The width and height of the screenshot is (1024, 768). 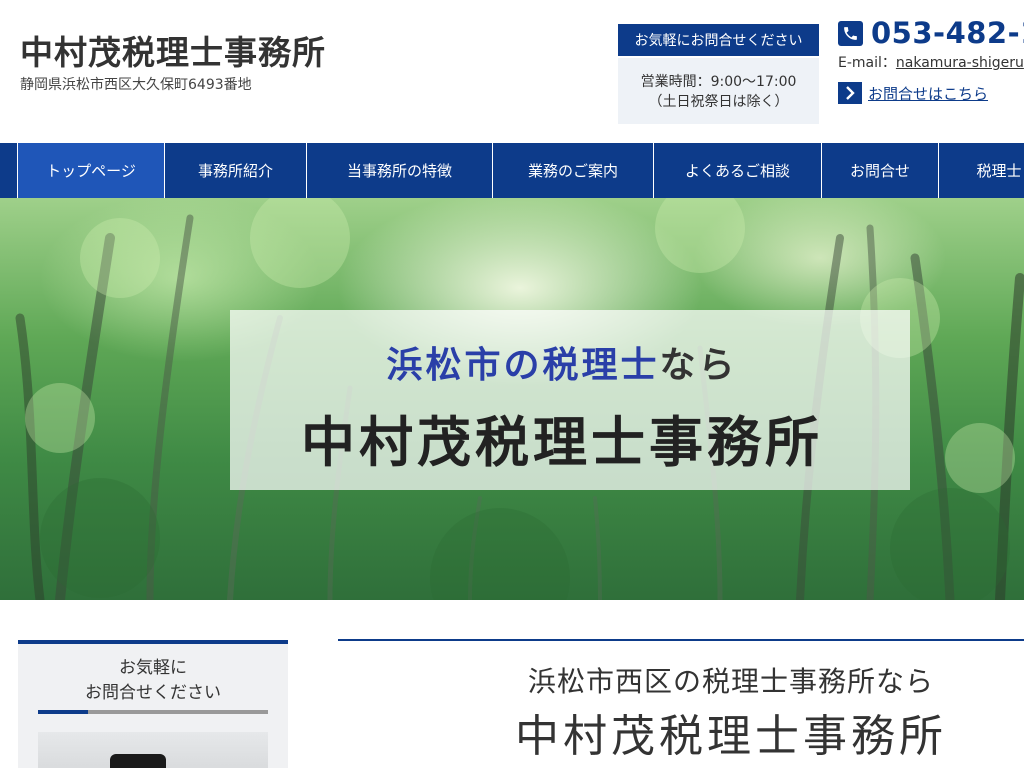 What do you see at coordinates (718, 41) in the screenshot?
I see `contact-box-heading: お気軽にお問合せください` at bounding box center [718, 41].